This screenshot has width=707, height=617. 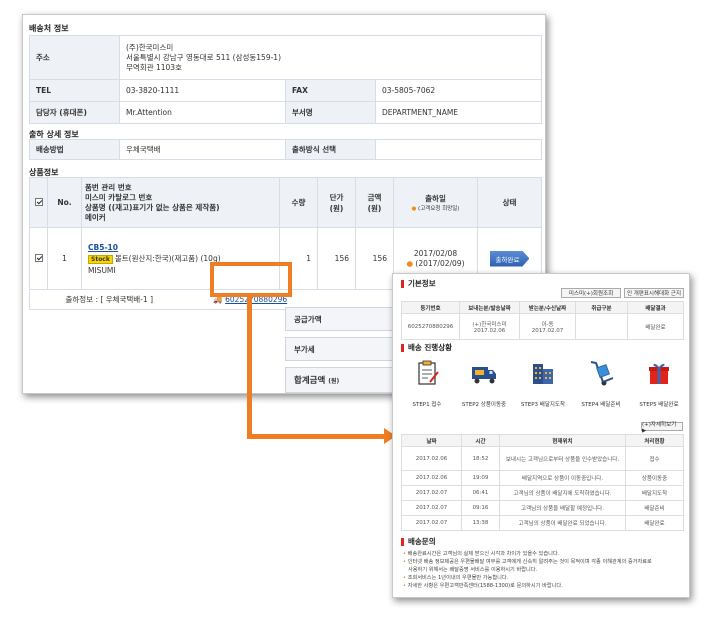 I want to click on step-2: STEP2 상품이동중, so click(x=484, y=383).